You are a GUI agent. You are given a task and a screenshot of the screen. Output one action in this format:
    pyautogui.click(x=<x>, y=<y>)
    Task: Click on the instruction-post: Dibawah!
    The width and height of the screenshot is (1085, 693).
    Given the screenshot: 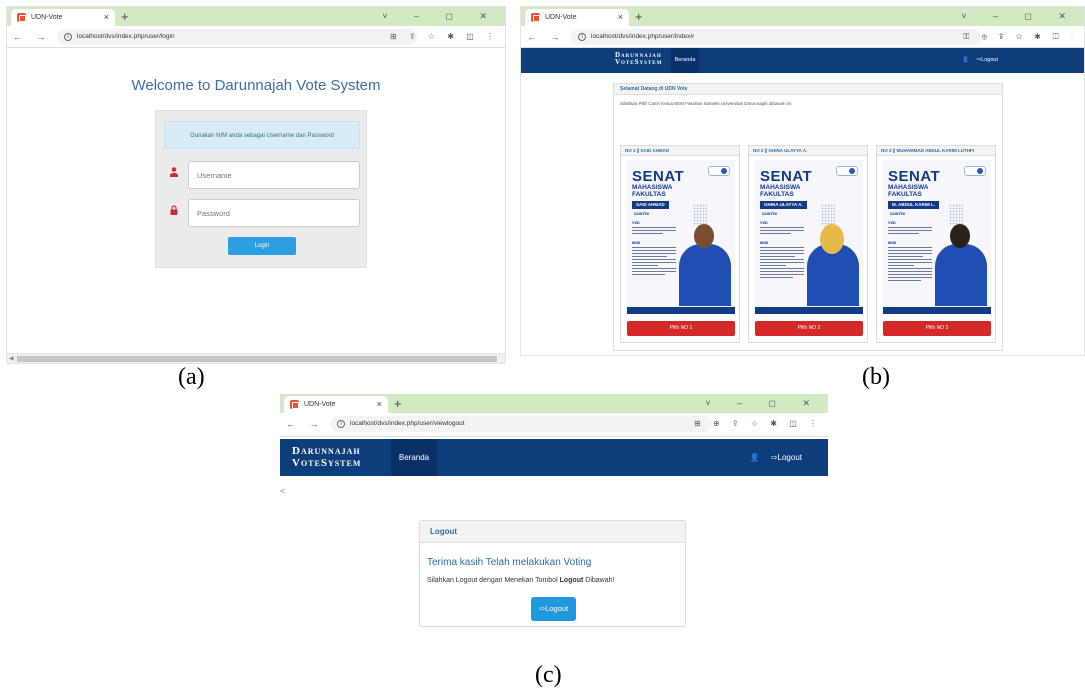 What is the action you would take?
    pyautogui.click(x=599, y=580)
    